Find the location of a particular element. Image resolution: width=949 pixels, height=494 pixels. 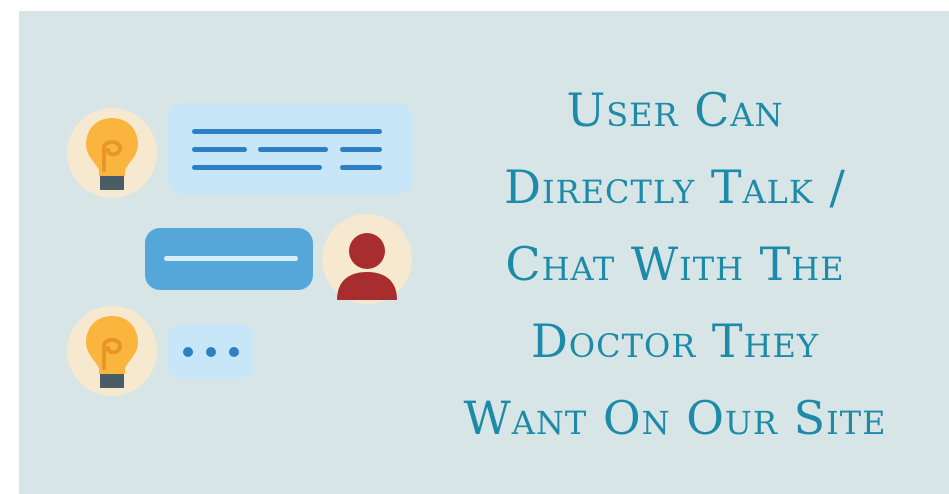

headline-line-5: Want On Our Site is located at coordinates (675, 418).